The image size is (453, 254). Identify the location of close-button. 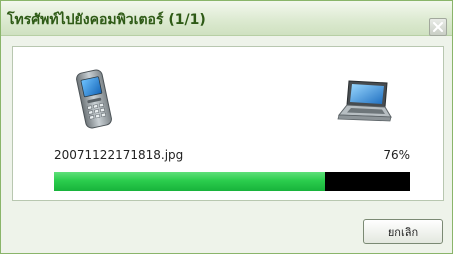
(438, 27).